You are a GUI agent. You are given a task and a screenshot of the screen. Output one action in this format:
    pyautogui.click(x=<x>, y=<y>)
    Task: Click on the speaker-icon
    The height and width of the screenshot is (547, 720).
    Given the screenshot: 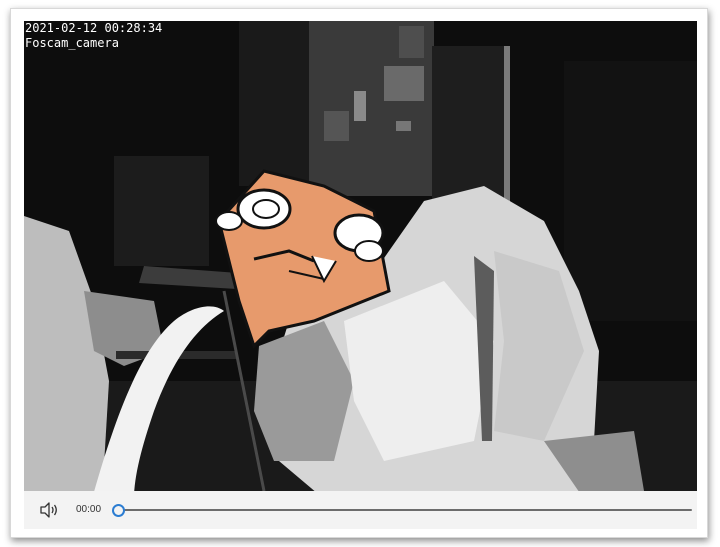 What is the action you would take?
    pyautogui.click(x=48, y=510)
    